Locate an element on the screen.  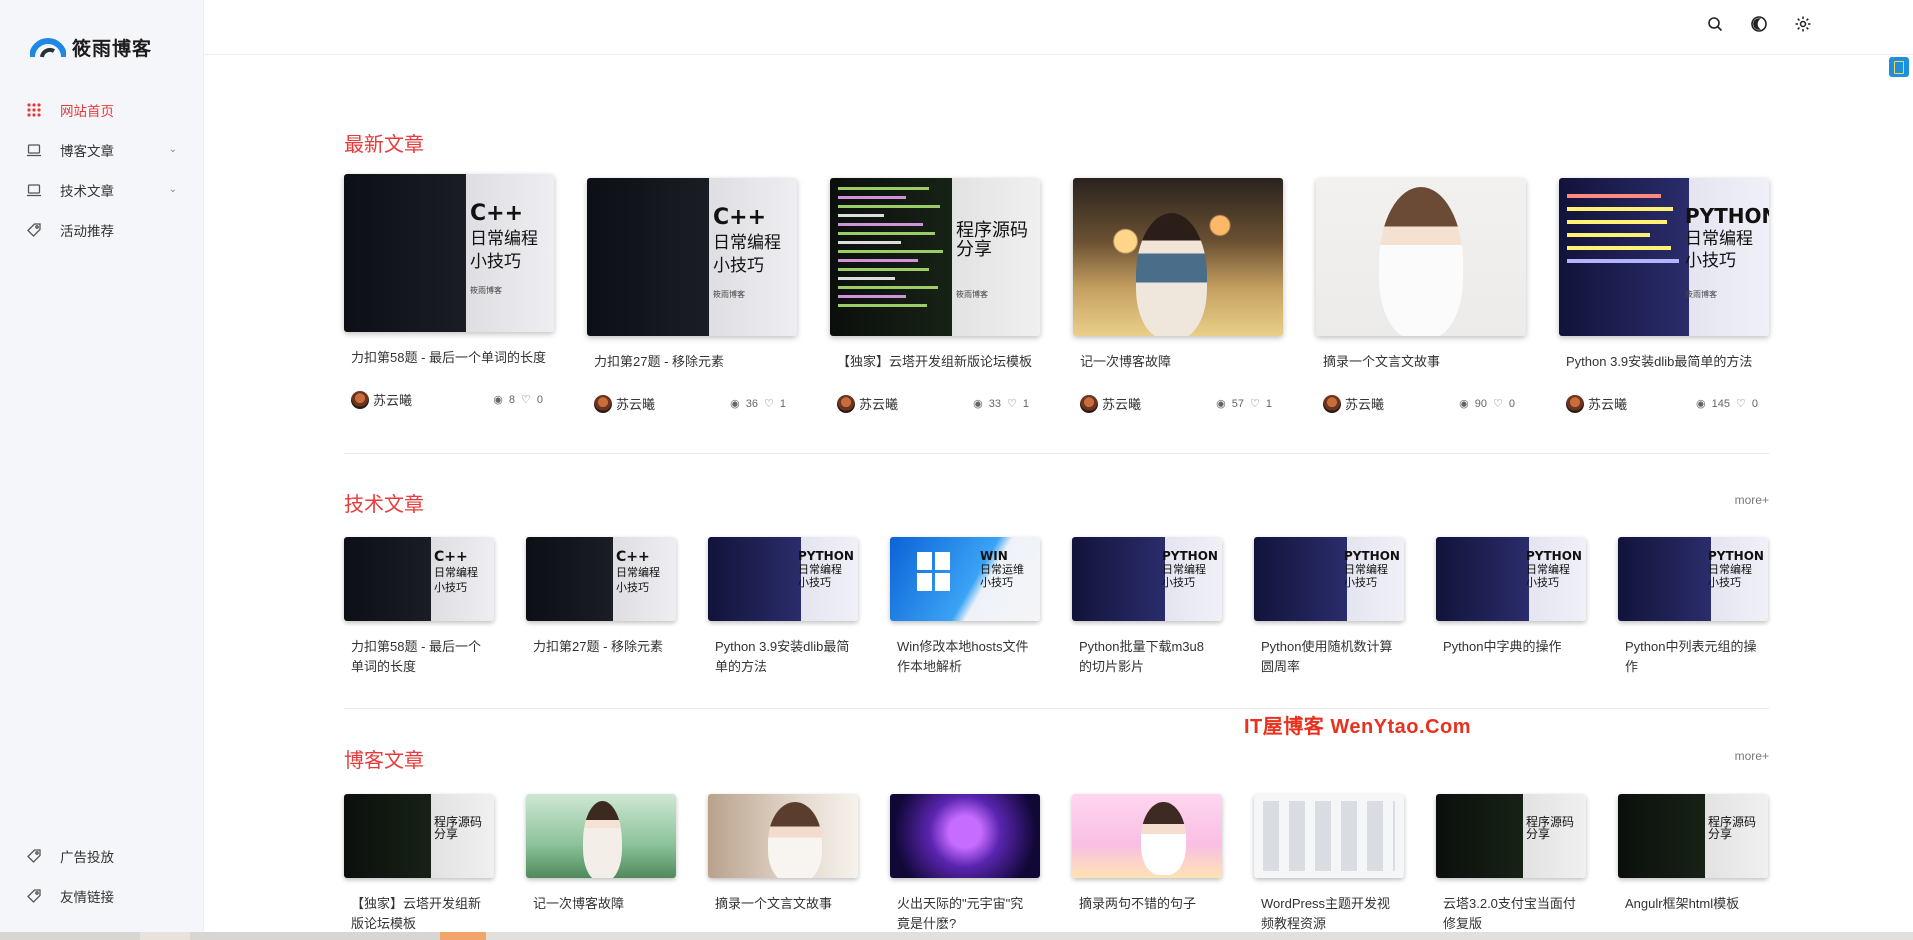
article-card: PYTHON 日常编程 小技巧 Python批量下载m3u8的切片影片 is located at coordinates (1147, 607).